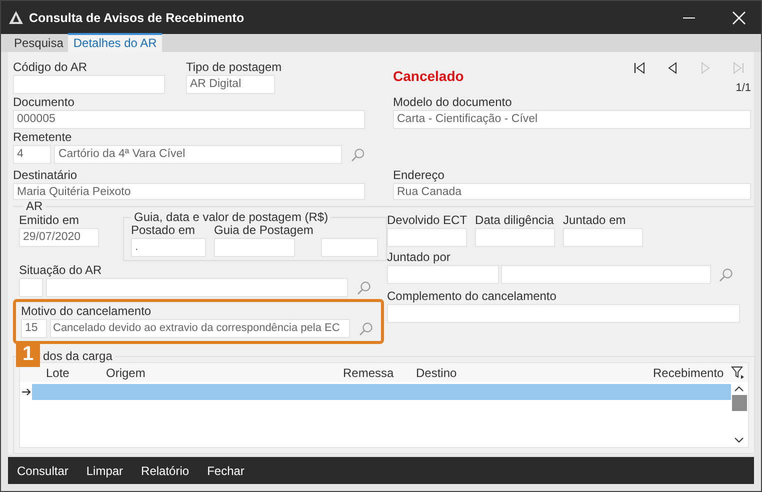 This screenshot has height=492, width=762. Describe the element at coordinates (34, 206) in the screenshot. I see `group-legend: AR` at that location.